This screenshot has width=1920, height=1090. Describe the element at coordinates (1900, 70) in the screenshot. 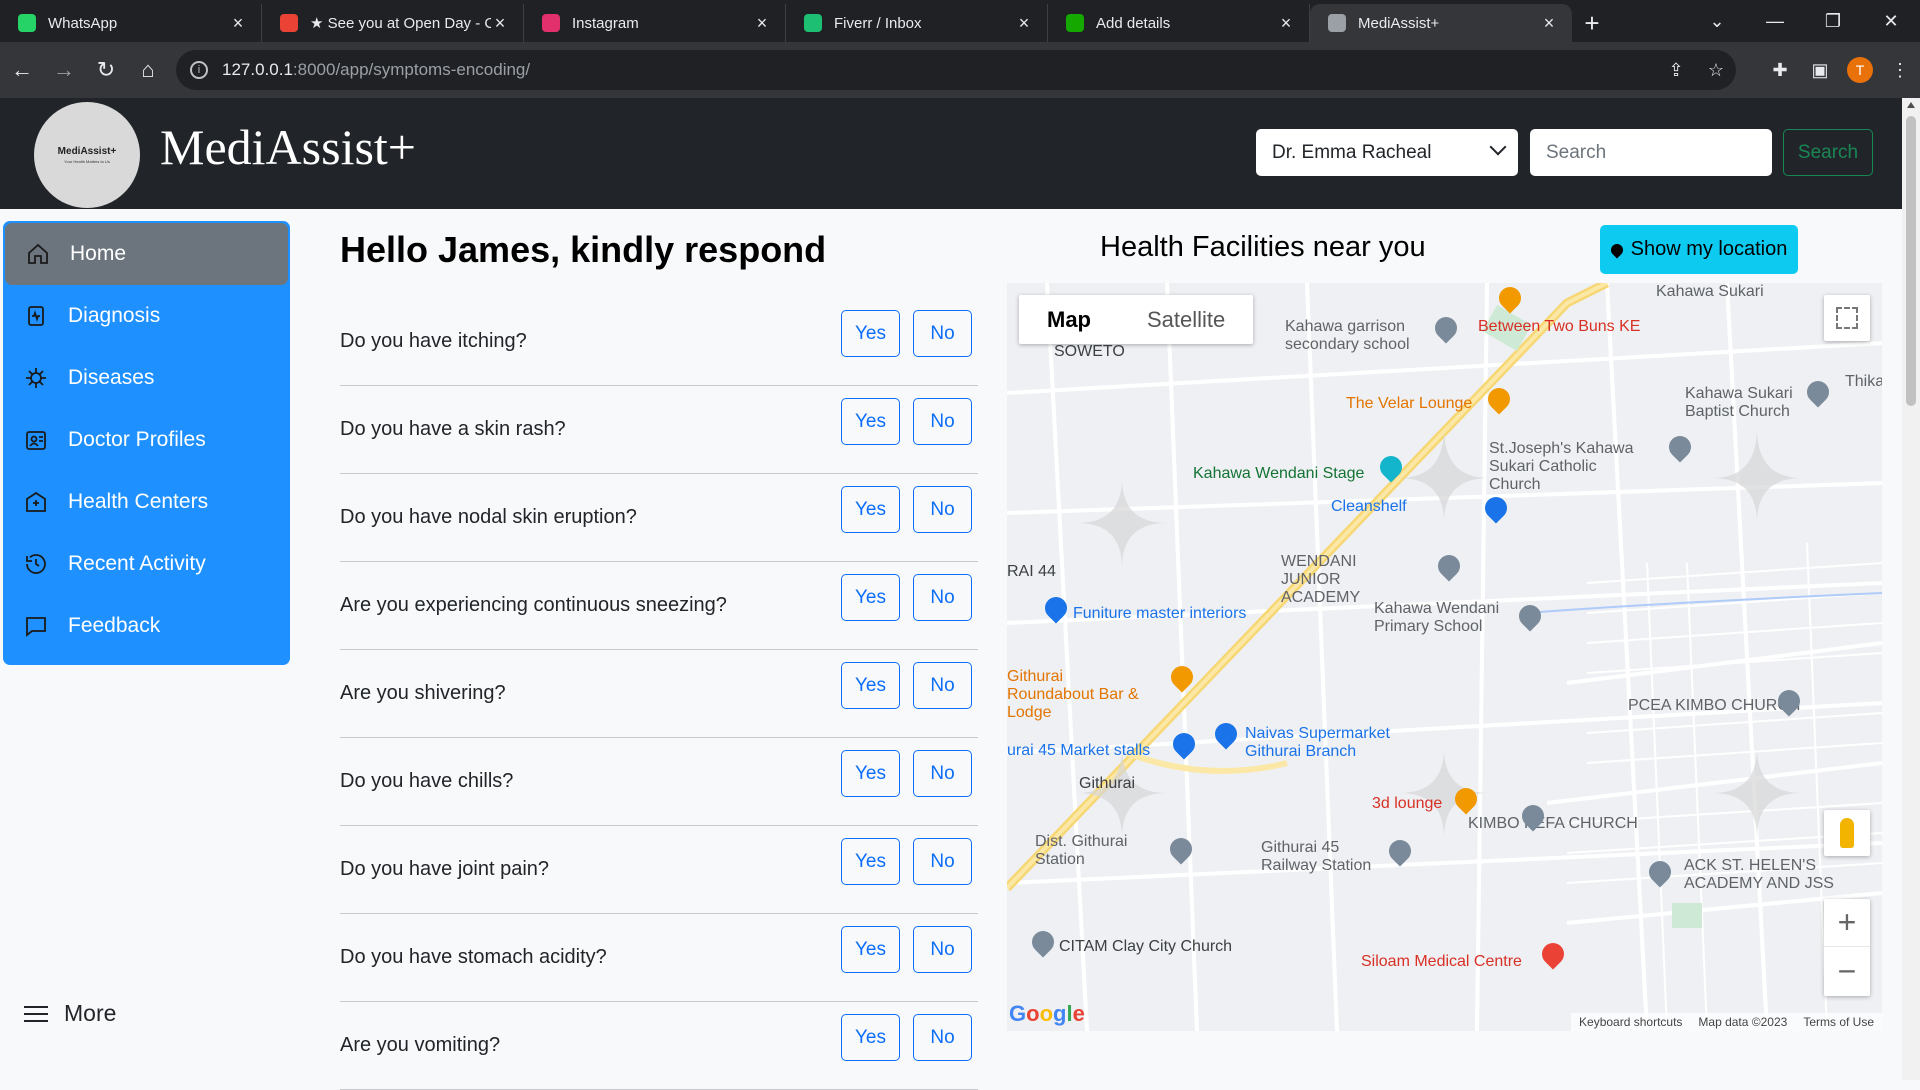

I see `menu-kebab-icon: ⋮` at that location.